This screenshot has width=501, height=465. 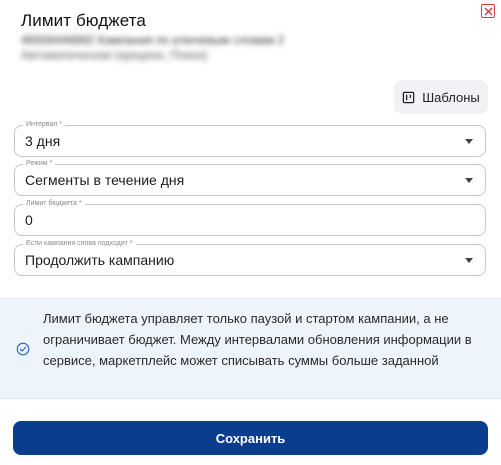 I want to click on interval-value: 3 дня, so click(x=43, y=141).